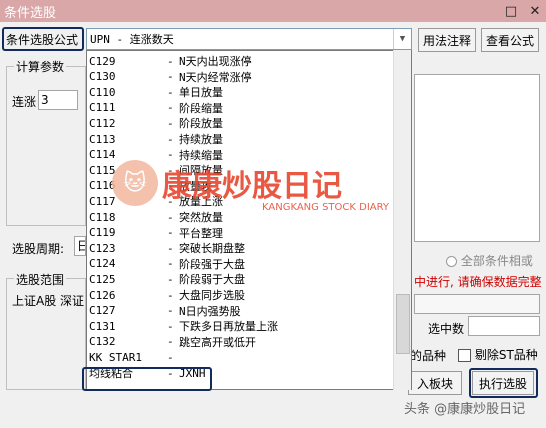  Describe the element at coordinates (240, 342) in the screenshot. I see `dropdown-item: C132 - 跳空高开或低开` at that location.